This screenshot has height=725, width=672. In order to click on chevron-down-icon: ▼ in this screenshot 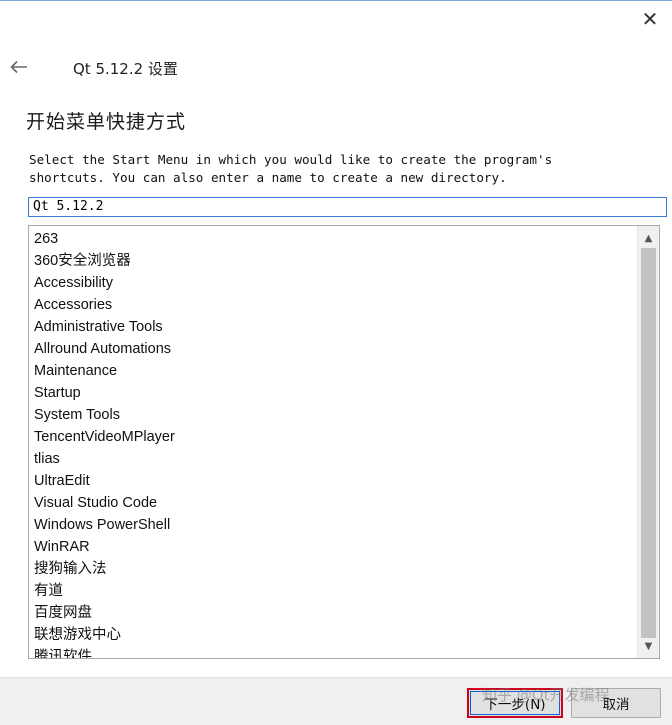, I will do `click(648, 646)`.